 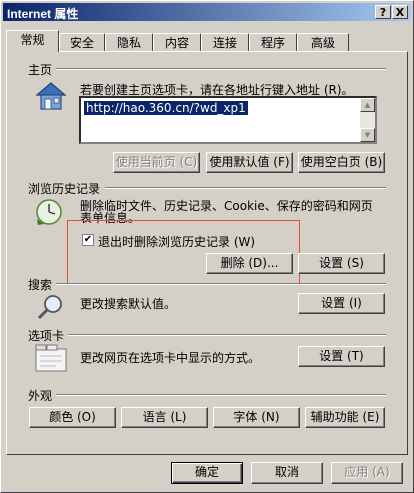 What do you see at coordinates (43, 14) in the screenshot?
I see `window-title: Internet 属性` at bounding box center [43, 14].